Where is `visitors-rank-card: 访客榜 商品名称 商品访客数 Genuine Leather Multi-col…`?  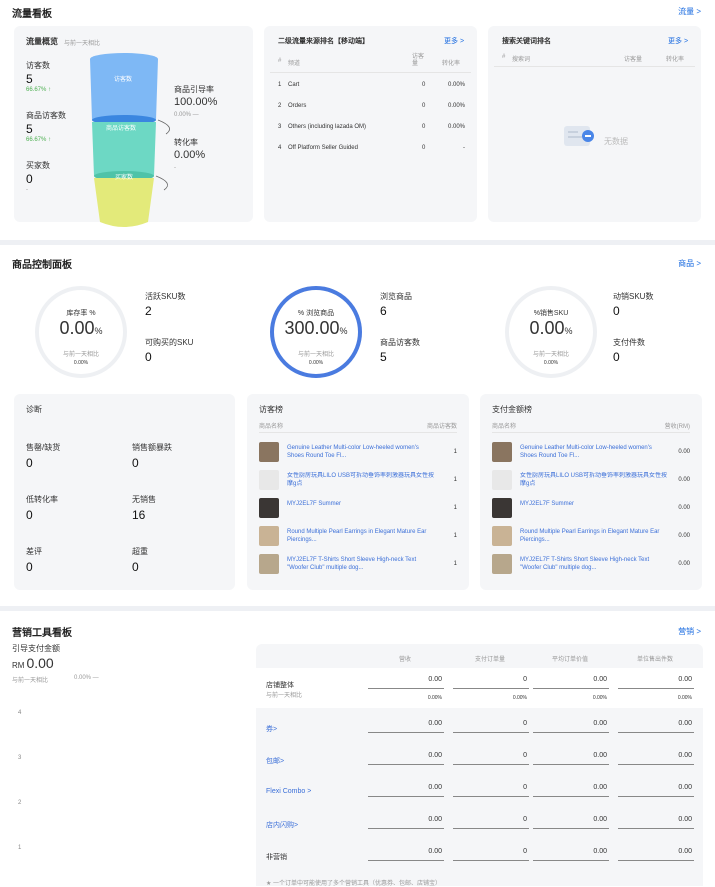 visitors-rank-card: 访客榜 商品名称 商品访客数 Genuine Leather Multi-col… is located at coordinates (358, 492).